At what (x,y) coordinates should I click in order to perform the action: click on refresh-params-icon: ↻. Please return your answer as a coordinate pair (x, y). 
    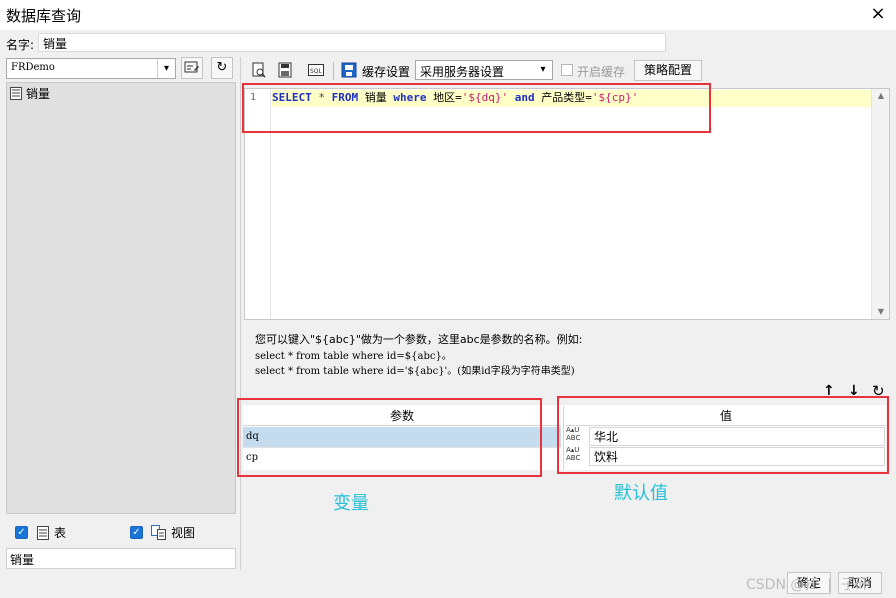
    Looking at the image, I should click on (878, 391).